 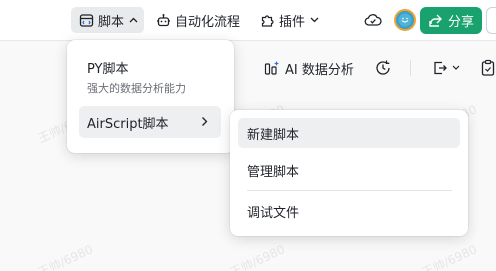 What do you see at coordinates (319, 70) in the screenshot?
I see `ai-analysis-label: AI 数据分析` at bounding box center [319, 70].